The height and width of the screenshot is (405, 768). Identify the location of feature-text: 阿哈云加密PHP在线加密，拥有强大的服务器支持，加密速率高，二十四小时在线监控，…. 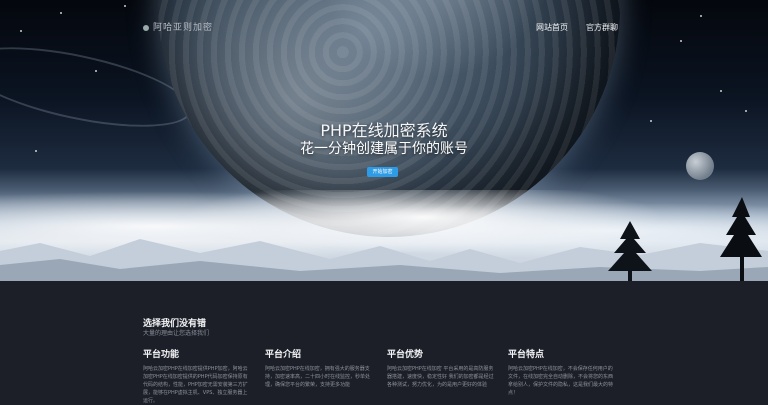
(318, 377).